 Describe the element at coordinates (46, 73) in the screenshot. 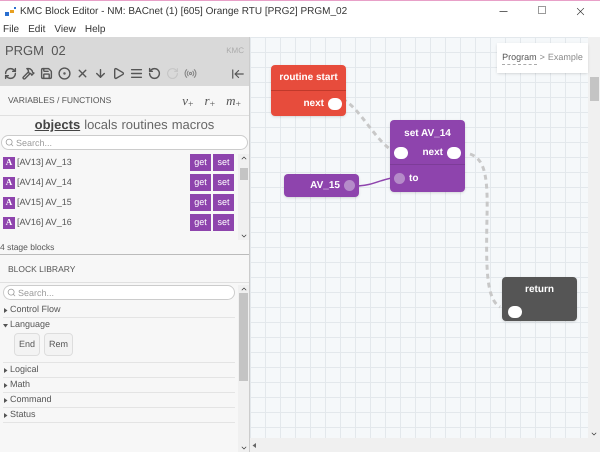

I see `save-icon` at that location.